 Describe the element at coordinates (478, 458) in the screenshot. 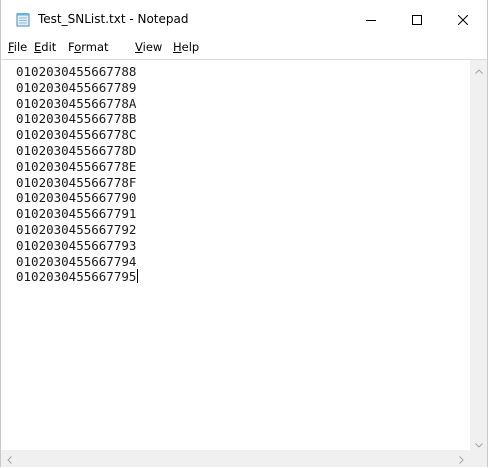

I see `scroll-corner` at that location.